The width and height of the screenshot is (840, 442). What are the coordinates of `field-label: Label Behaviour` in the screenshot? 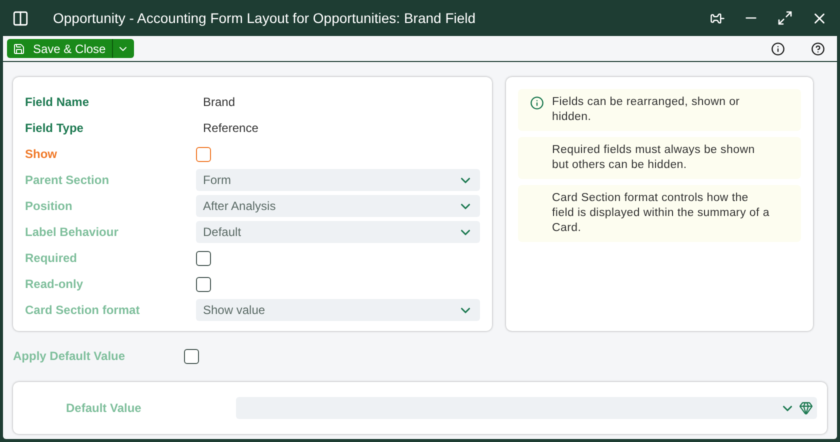 It's located at (72, 232).